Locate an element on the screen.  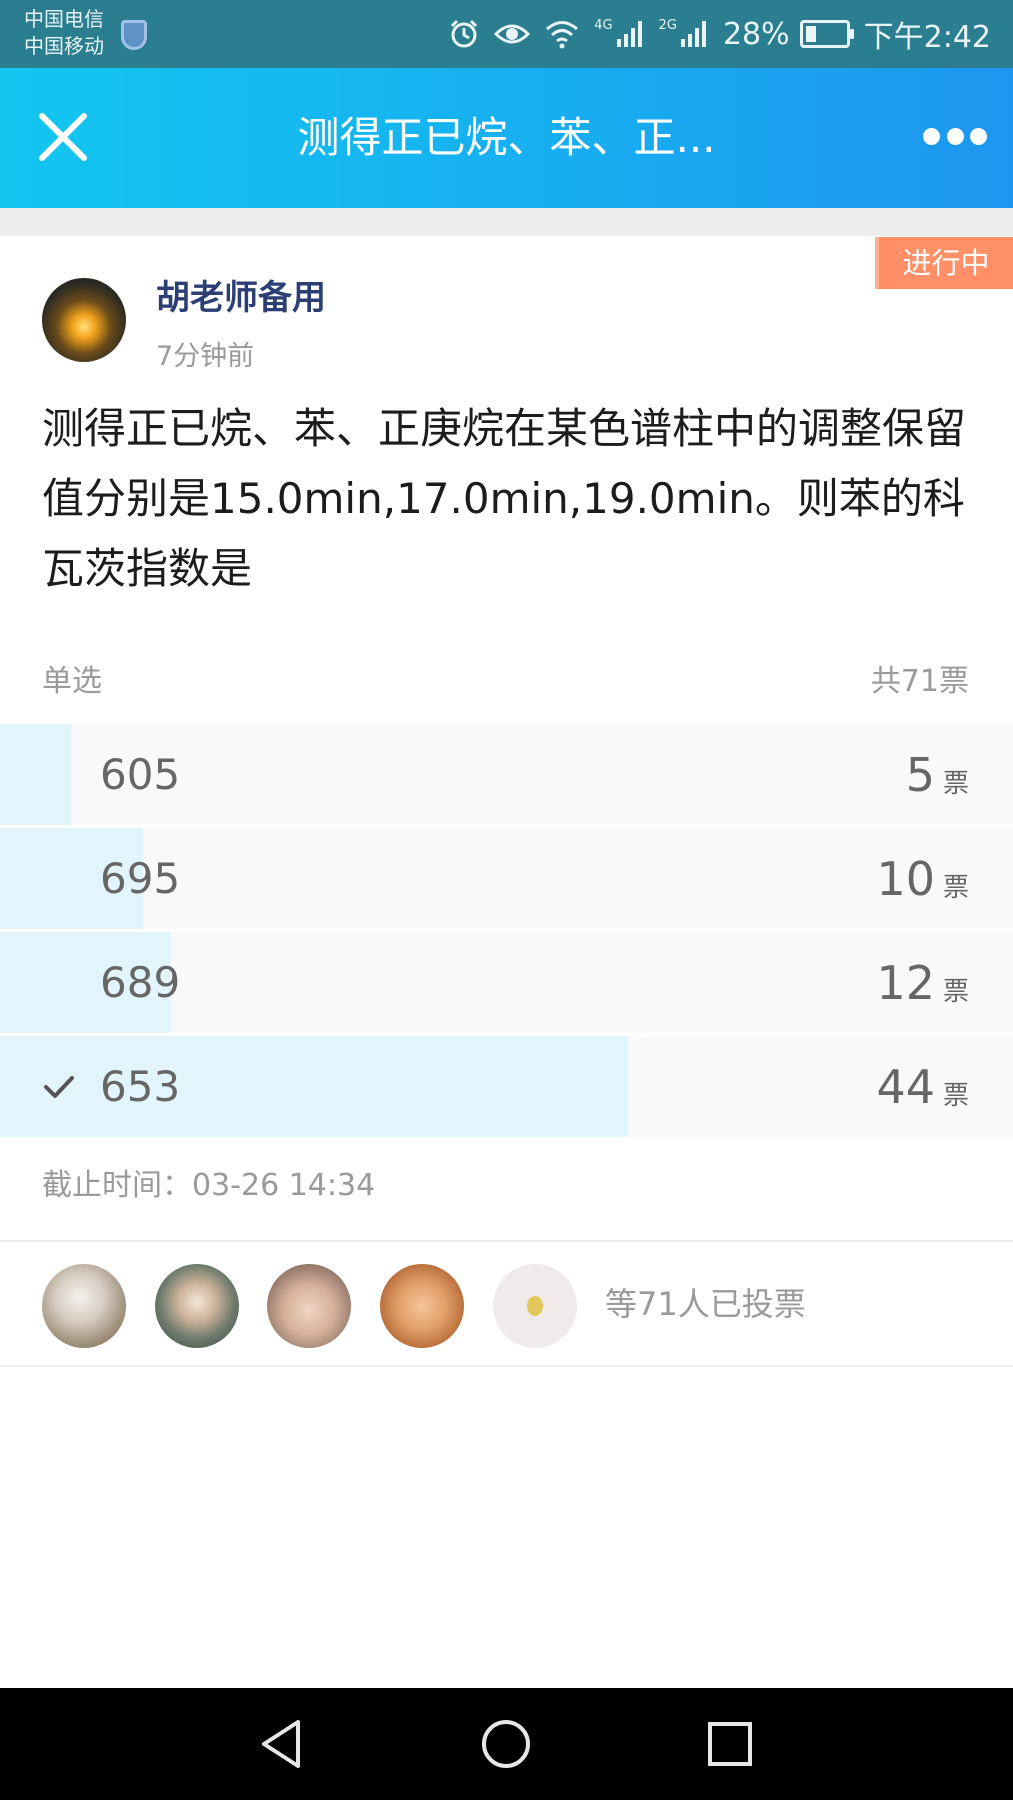
battery-percent: 28% is located at coordinates (756, 34).